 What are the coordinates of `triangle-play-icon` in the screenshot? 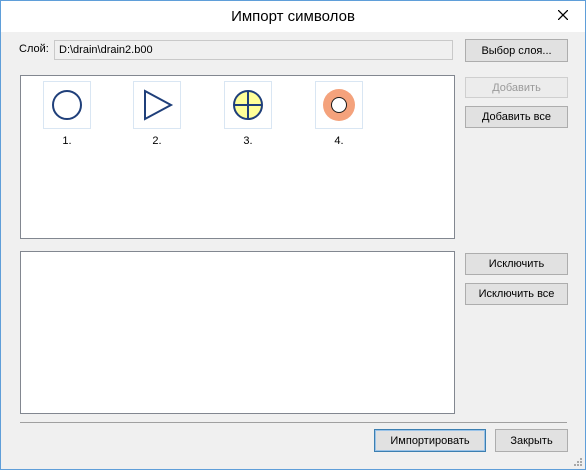 It's located at (159, 105).